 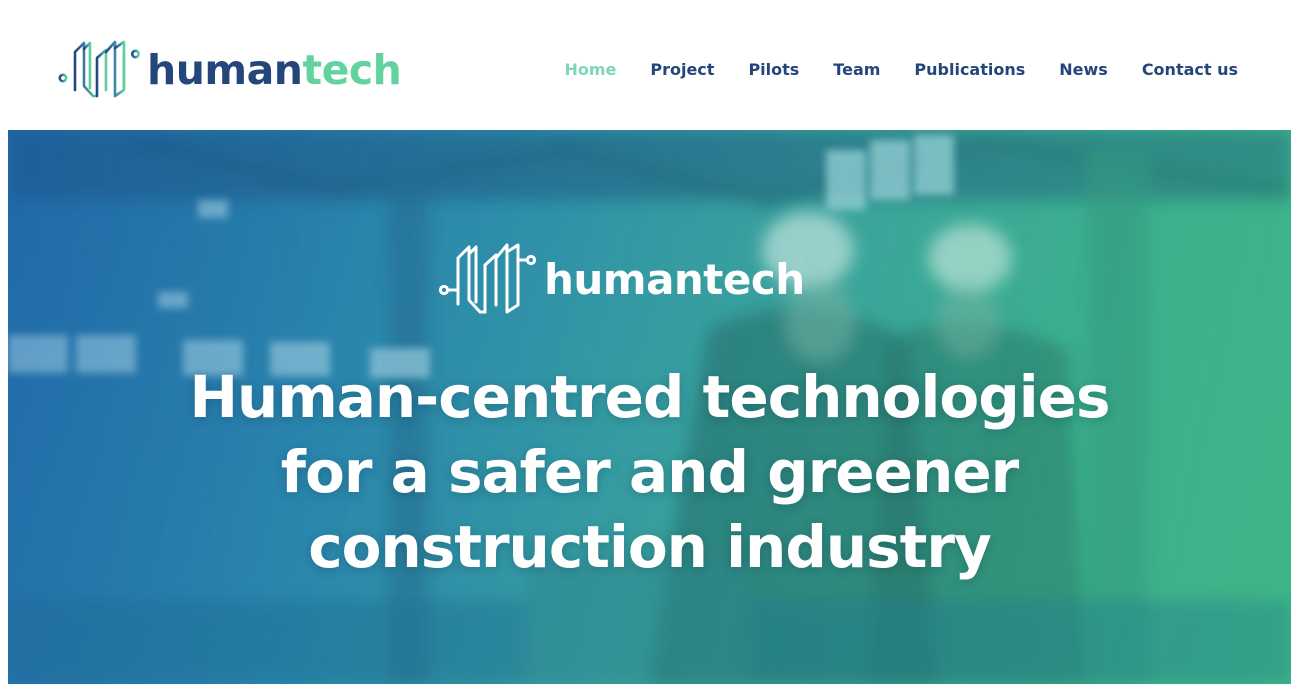 What do you see at coordinates (856, 70) in the screenshot?
I see `nav-item-team: Team` at bounding box center [856, 70].